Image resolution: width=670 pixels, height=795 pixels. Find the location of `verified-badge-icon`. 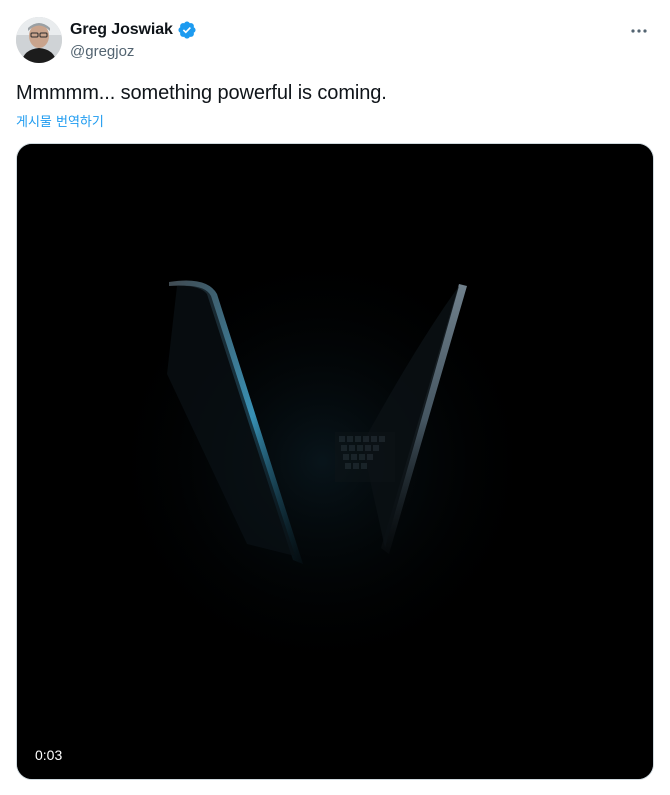

verified-badge-icon is located at coordinates (187, 30).